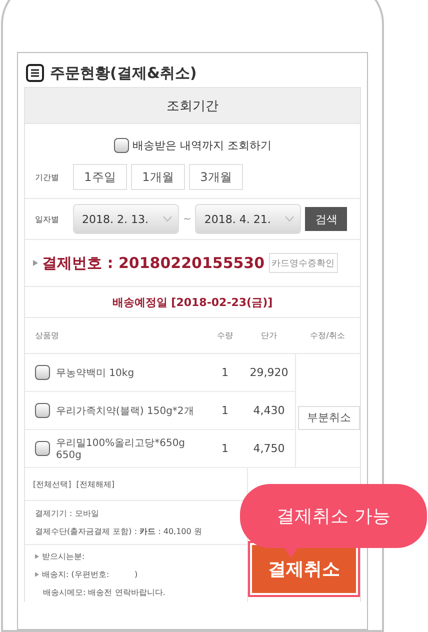  What do you see at coordinates (47, 219) in the screenshot?
I see `date-label: 일자별` at bounding box center [47, 219].